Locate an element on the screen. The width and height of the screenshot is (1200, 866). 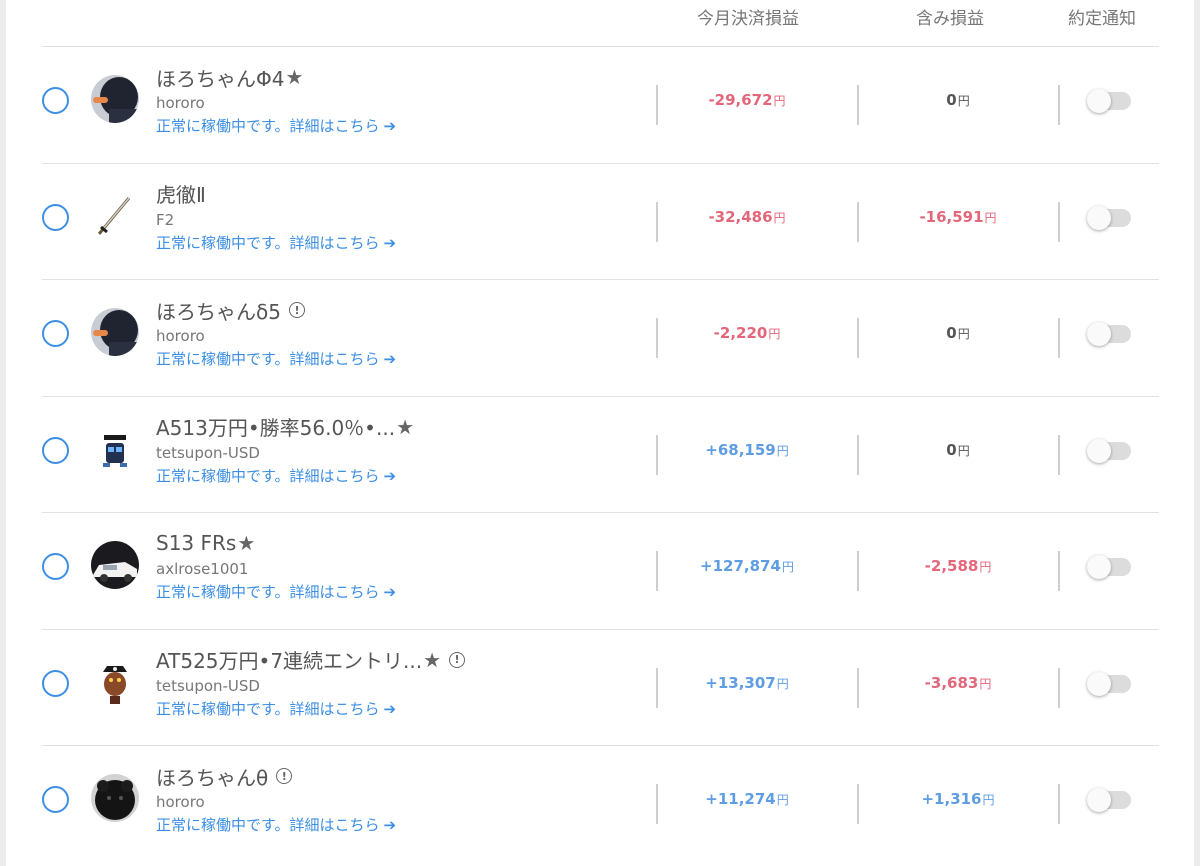
bot-info: ほろちゃんδ5 ! hororo 正常に稼働中です。詳細はこちら ➔ is located at coordinates (396, 333).